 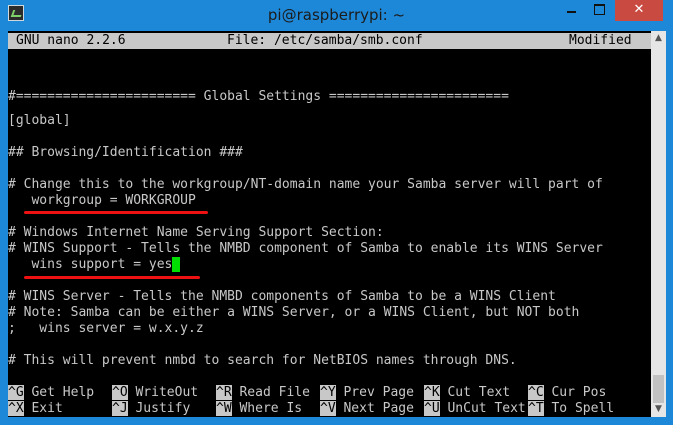 I want to click on shortcut-to-spell: ^T To Spell, so click(x=571, y=409).